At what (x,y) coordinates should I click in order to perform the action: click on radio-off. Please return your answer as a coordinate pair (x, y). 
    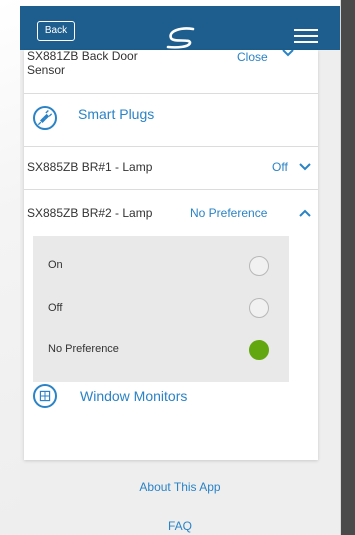
    Looking at the image, I should click on (259, 308).